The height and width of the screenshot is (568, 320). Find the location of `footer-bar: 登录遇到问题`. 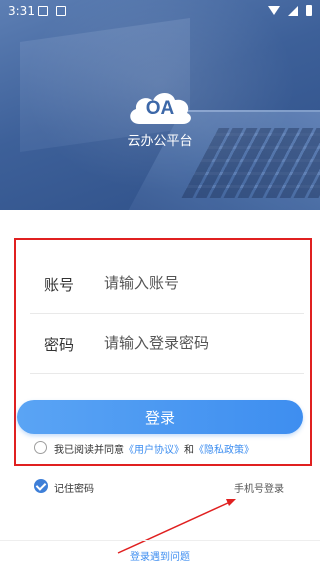

footer-bar: 登录遇到问题 is located at coordinates (160, 554).